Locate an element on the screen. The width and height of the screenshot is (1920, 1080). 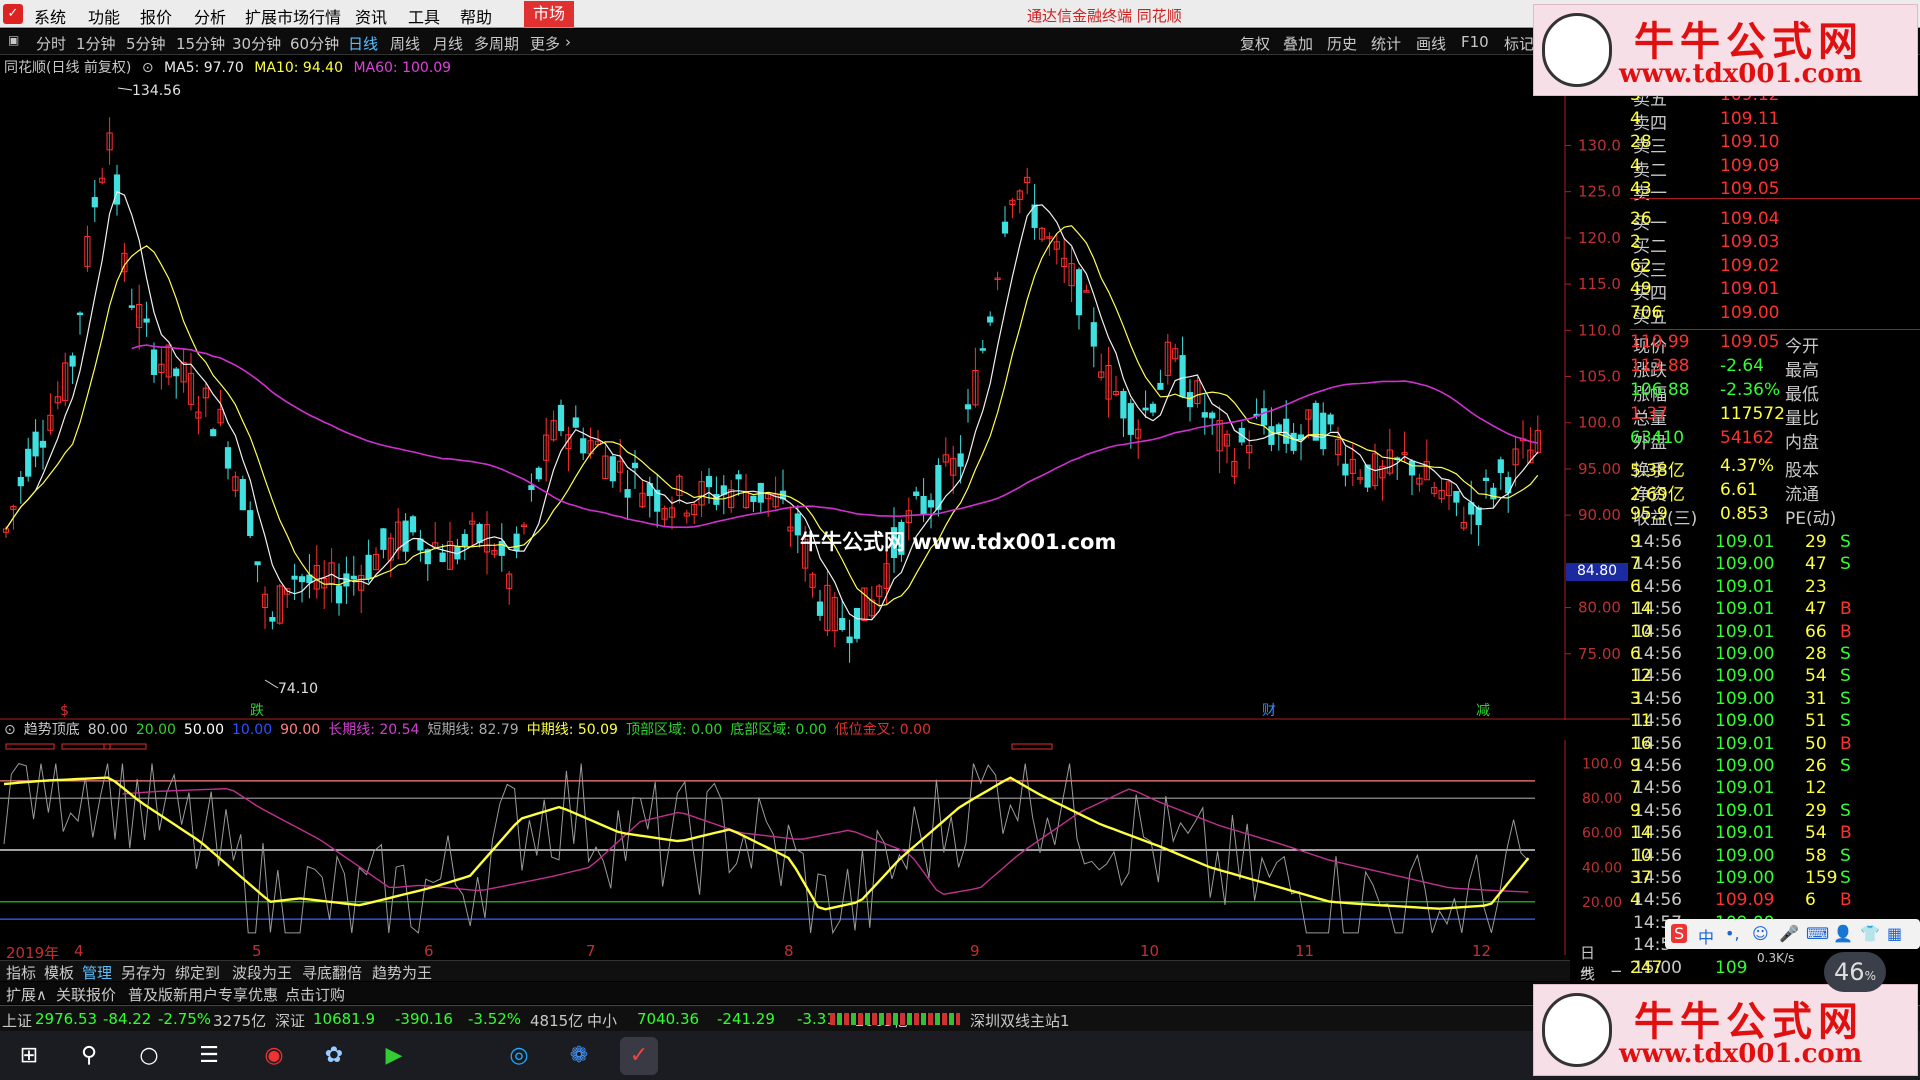
pinwheel-icon: ✿ is located at coordinates (334, 1056).